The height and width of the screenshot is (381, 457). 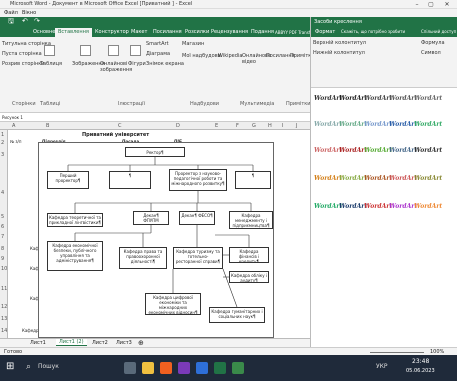 What do you see at coordinates (193, 44) in the screenshot?
I see `store-button: Магазин` at bounding box center [193, 44].